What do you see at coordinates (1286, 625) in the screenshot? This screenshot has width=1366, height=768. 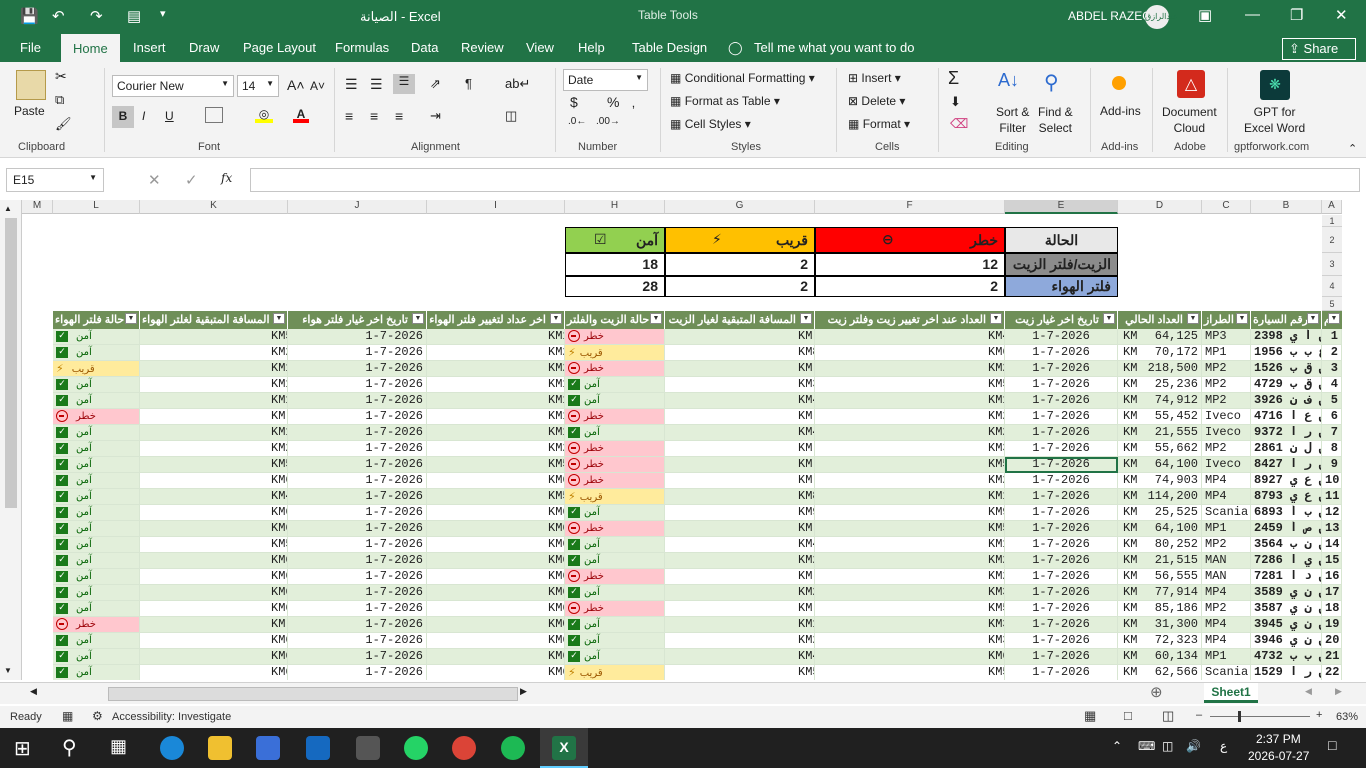 I see `plate-cell: 3945 ق ن ي` at bounding box center [1286, 625].